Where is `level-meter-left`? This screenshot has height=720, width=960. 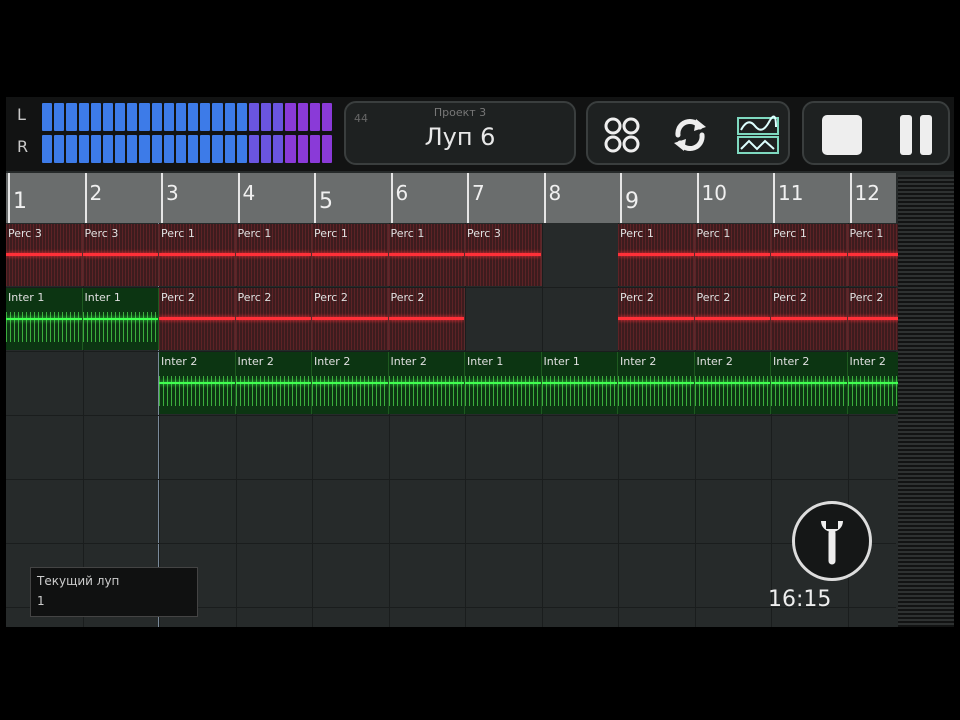 level-meter-left is located at coordinates (187, 117).